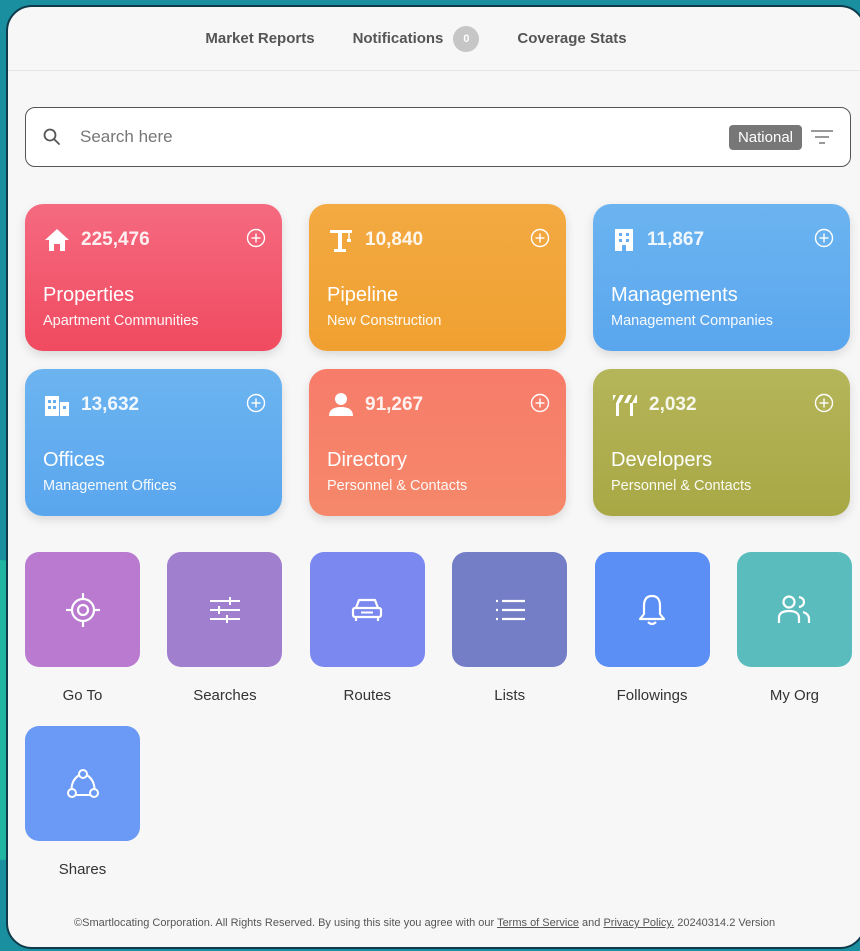  What do you see at coordinates (437, 277) in the screenshot?
I see `card-pipeline: 10,840 Pipeline New Construction` at bounding box center [437, 277].